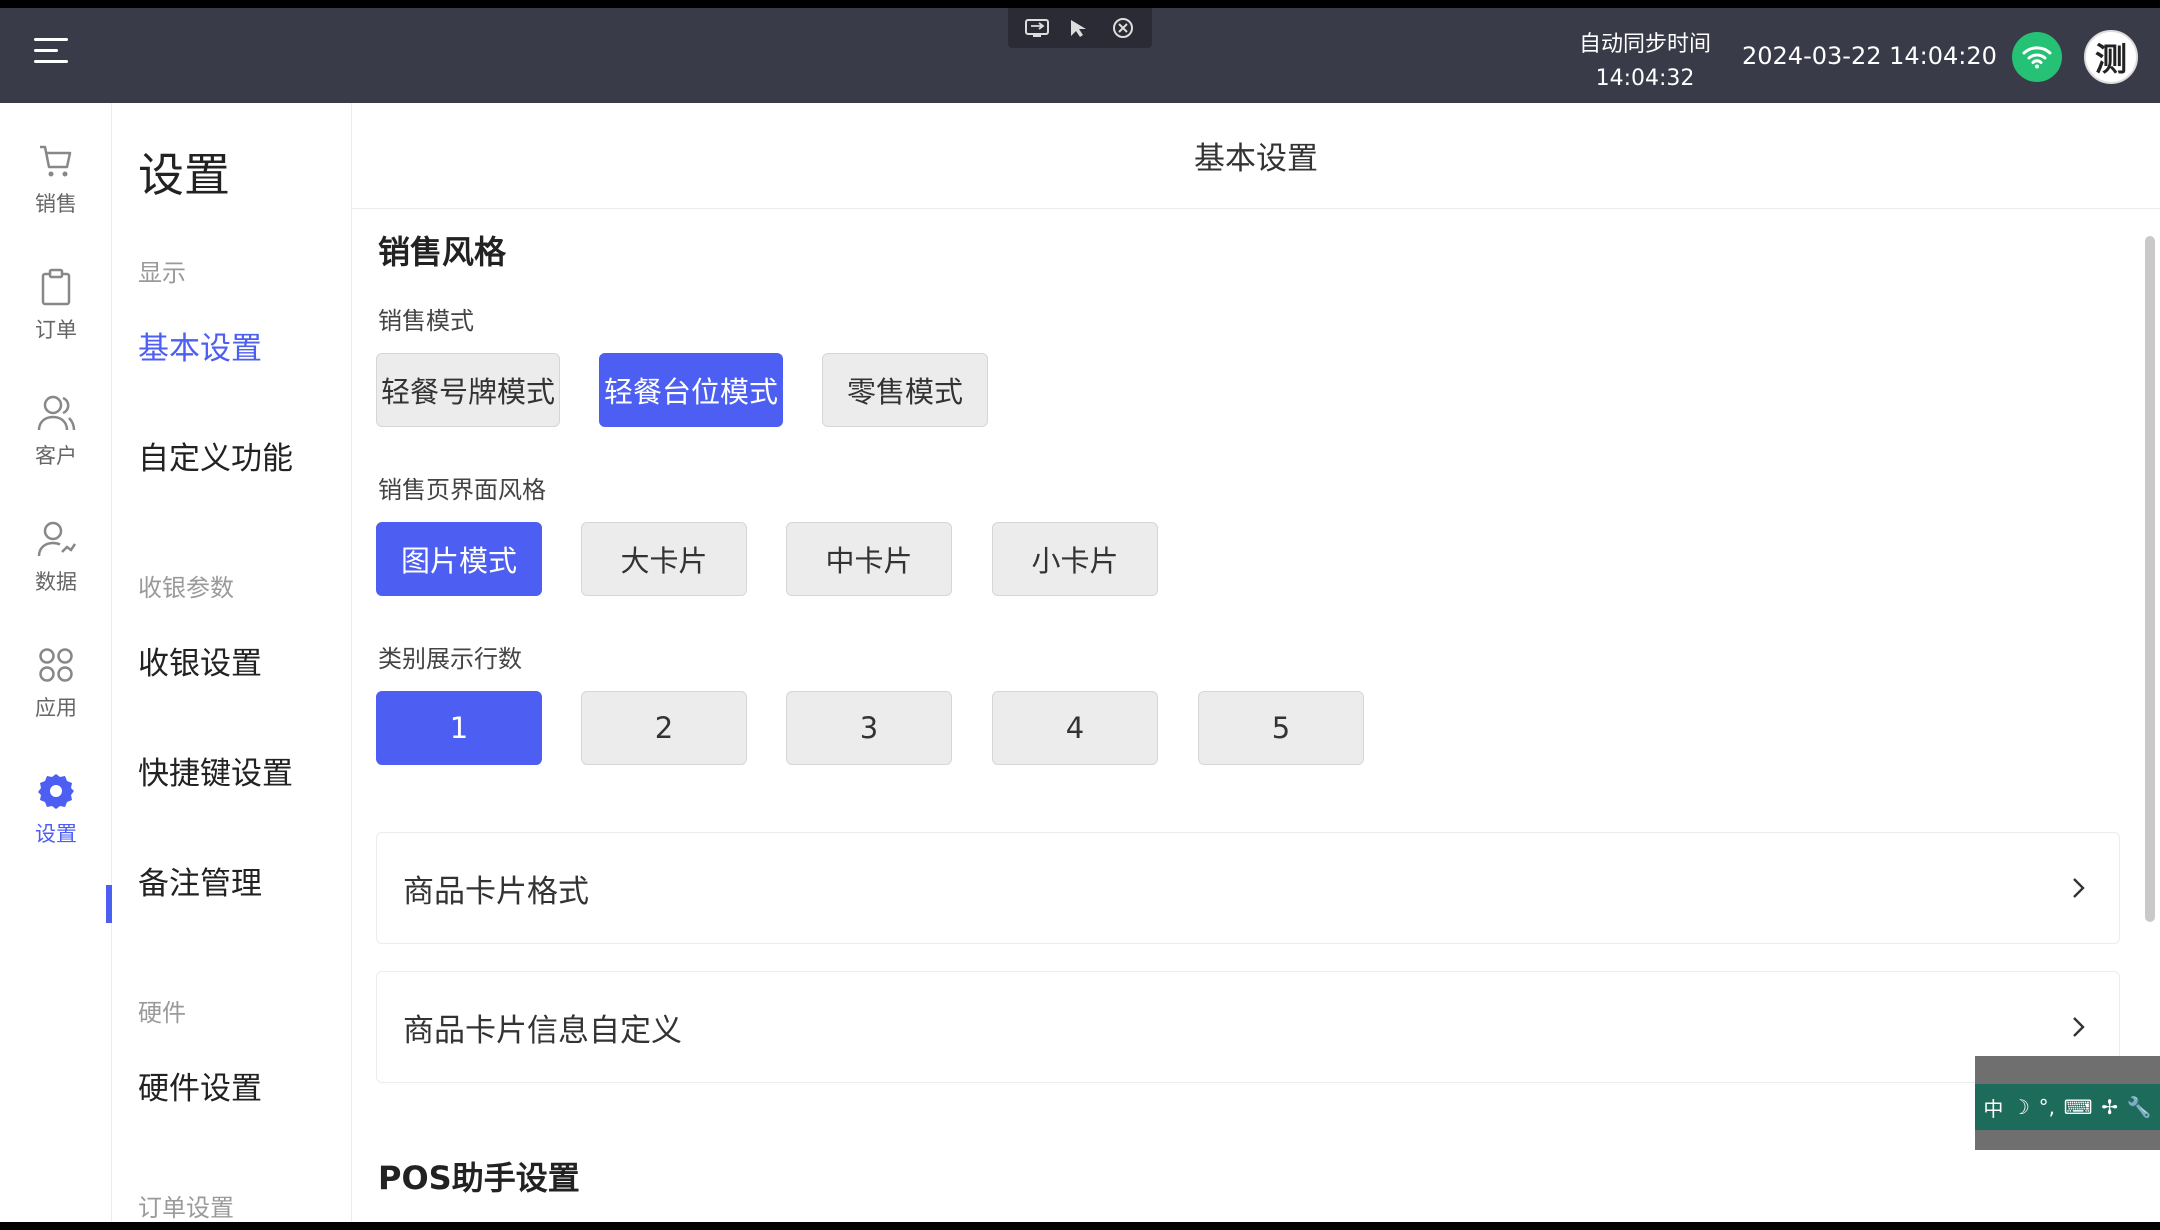  What do you see at coordinates (56, 287) in the screenshot?
I see `clipboard-icon` at bounding box center [56, 287].